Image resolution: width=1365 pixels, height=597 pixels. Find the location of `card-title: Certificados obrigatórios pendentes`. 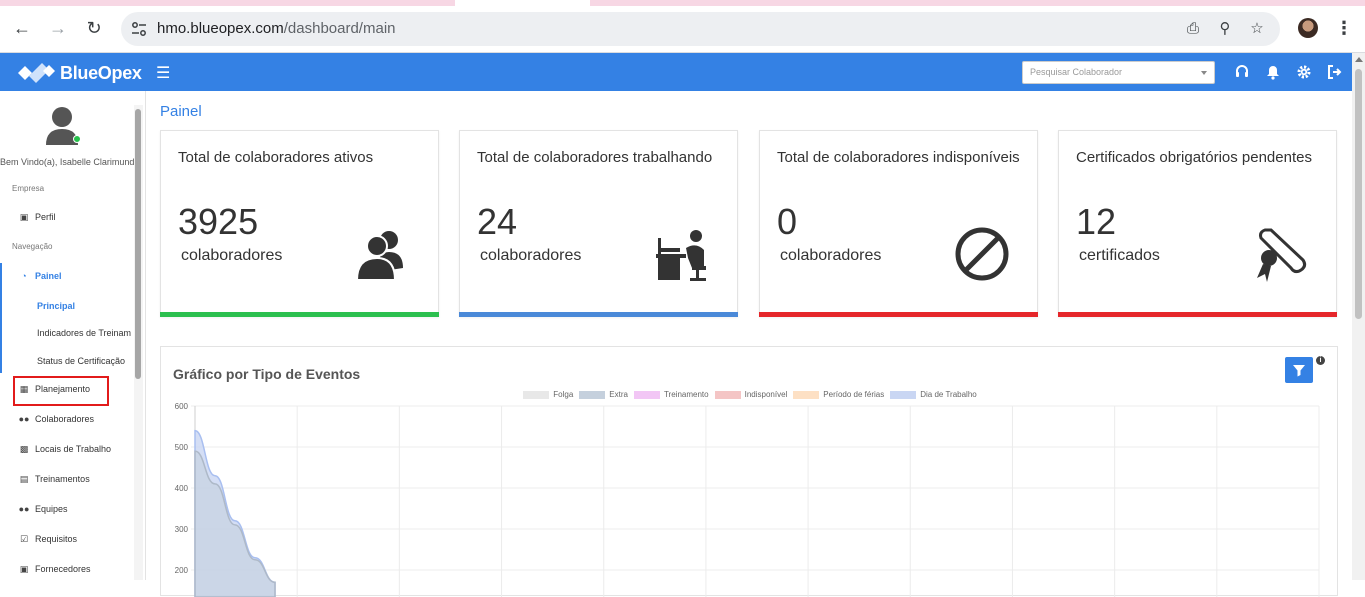

card-title: Certificados obrigatórios pendentes is located at coordinates (1194, 157).